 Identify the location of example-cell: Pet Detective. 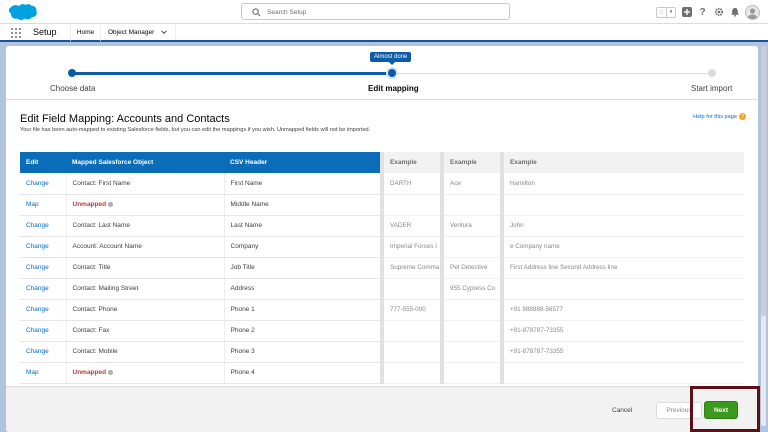
(471, 268).